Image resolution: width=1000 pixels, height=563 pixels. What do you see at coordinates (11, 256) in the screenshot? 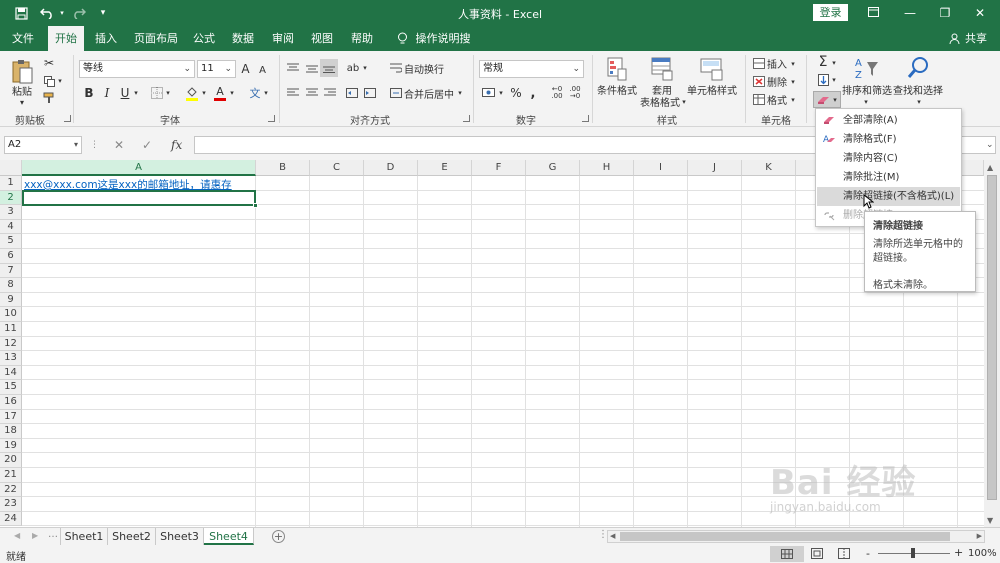
I see `row-header: 6` at bounding box center [11, 256].